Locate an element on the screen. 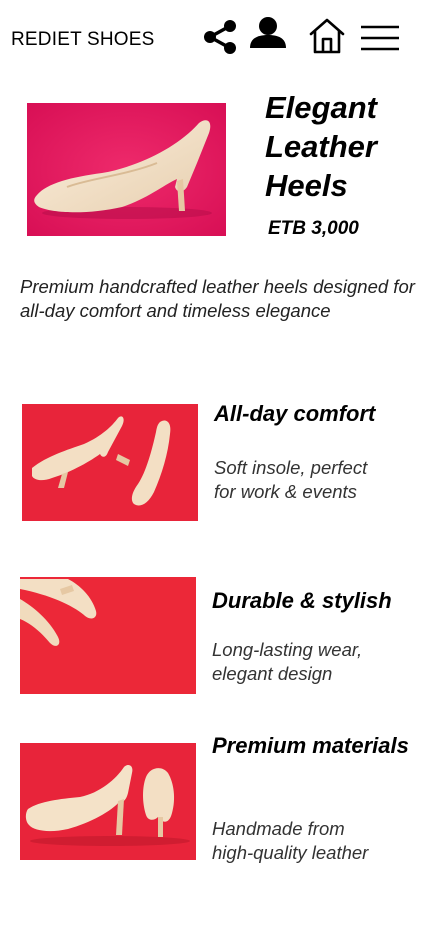 This screenshot has width=428, height=926. feature-description: Long-lasting wear, elegant design is located at coordinates (287, 661).